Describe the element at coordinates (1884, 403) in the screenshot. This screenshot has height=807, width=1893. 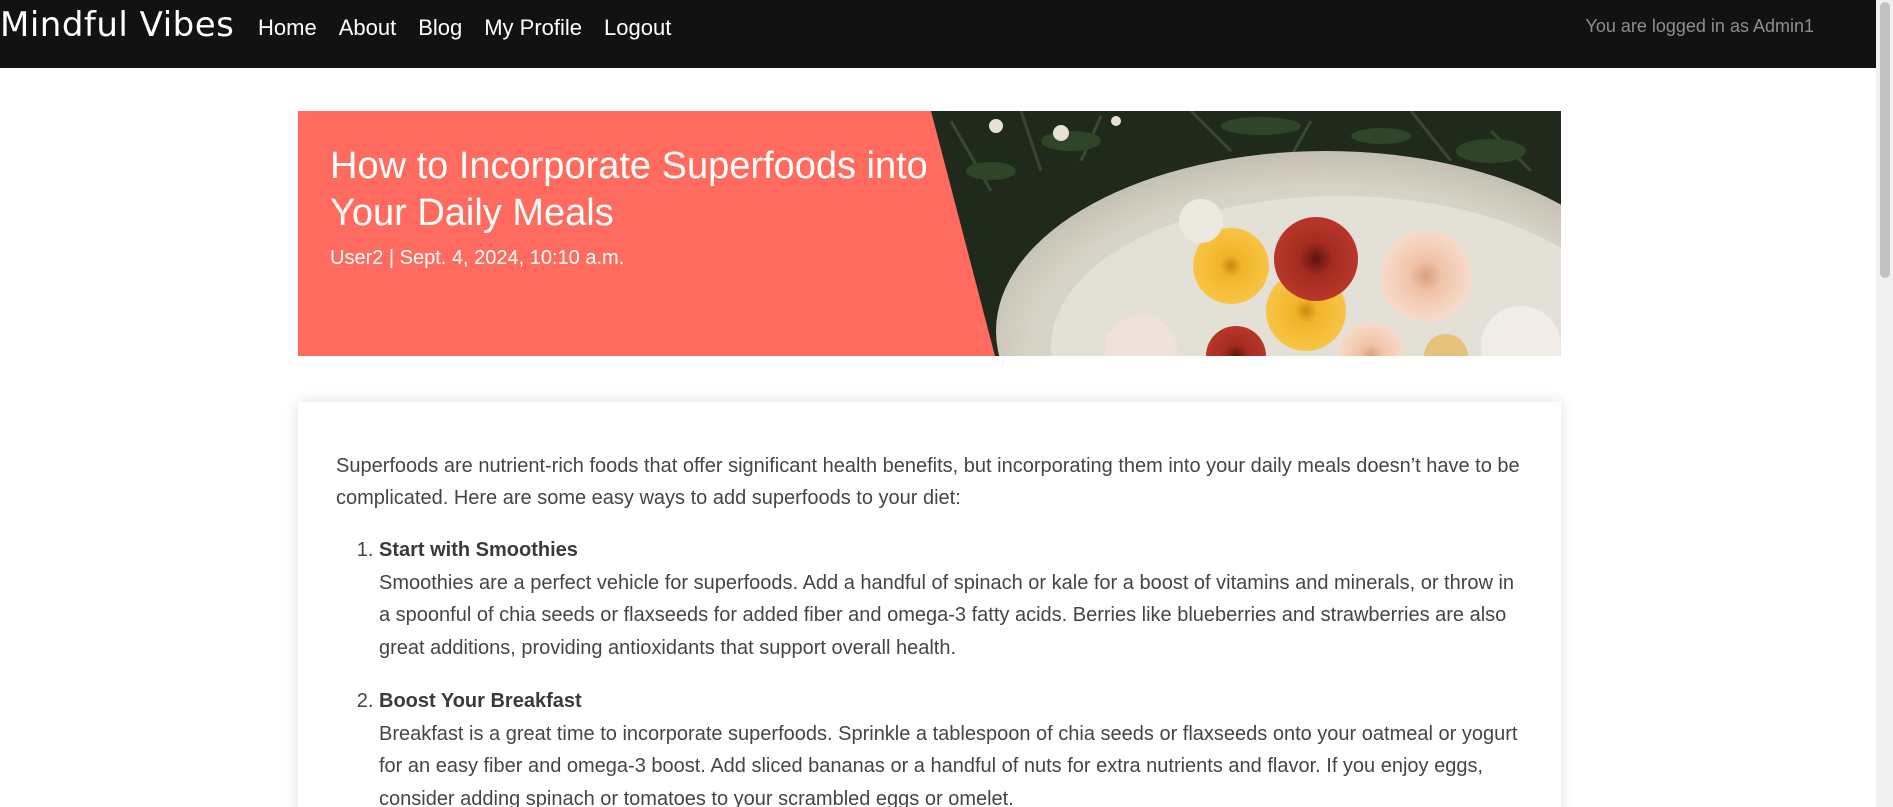
I see `page-scrollbar` at that location.